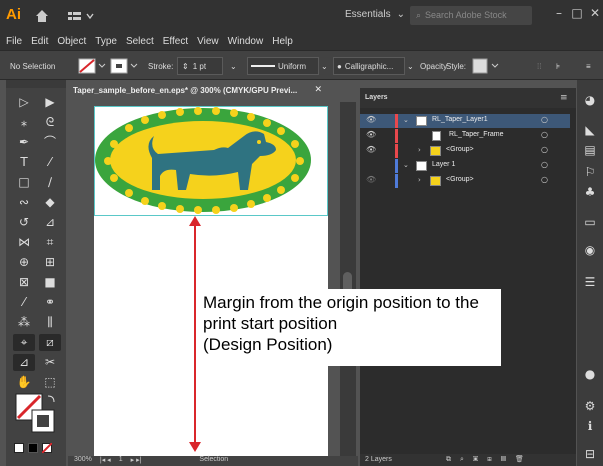 The height and width of the screenshot is (466, 603). What do you see at coordinates (50, 242) in the screenshot?
I see `free-transform-tool-icon: ⌗` at bounding box center [50, 242].